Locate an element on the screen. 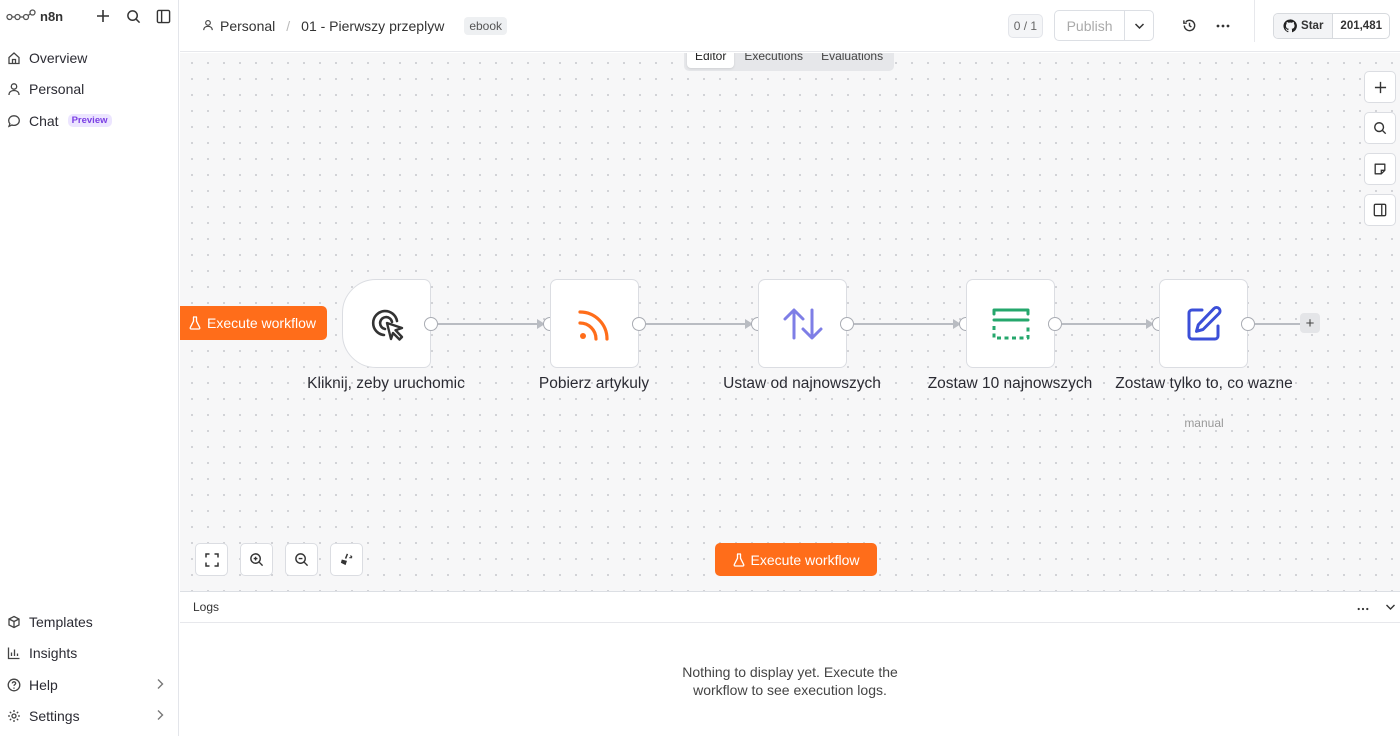 Image resolution: width=1400 pixels, height=736 pixels. edit-icon is located at coordinates (1204, 322).